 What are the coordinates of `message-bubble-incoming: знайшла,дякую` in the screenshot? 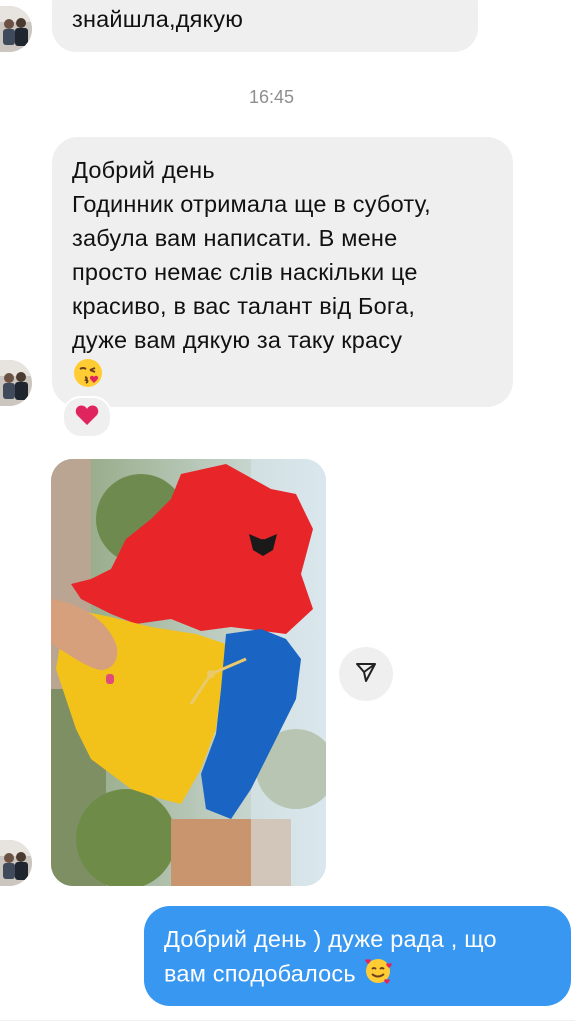 It's located at (265, 26).